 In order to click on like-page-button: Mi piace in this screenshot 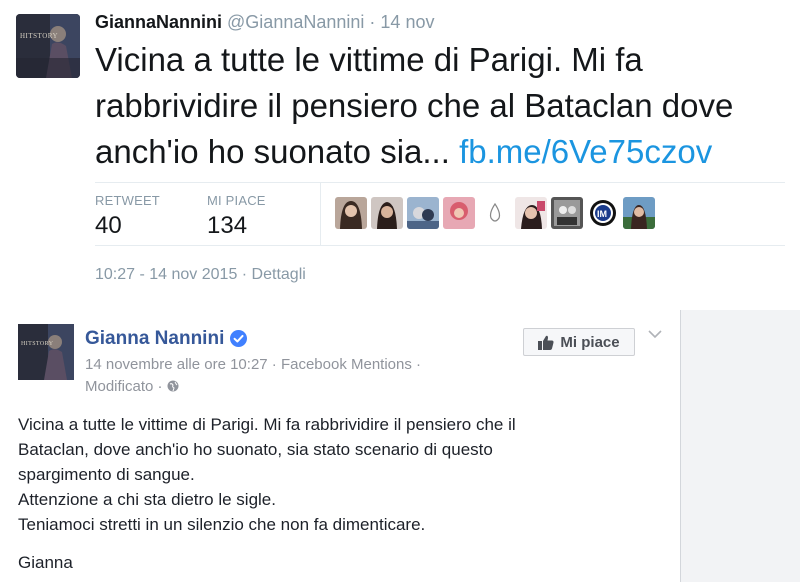, I will do `click(579, 342)`.